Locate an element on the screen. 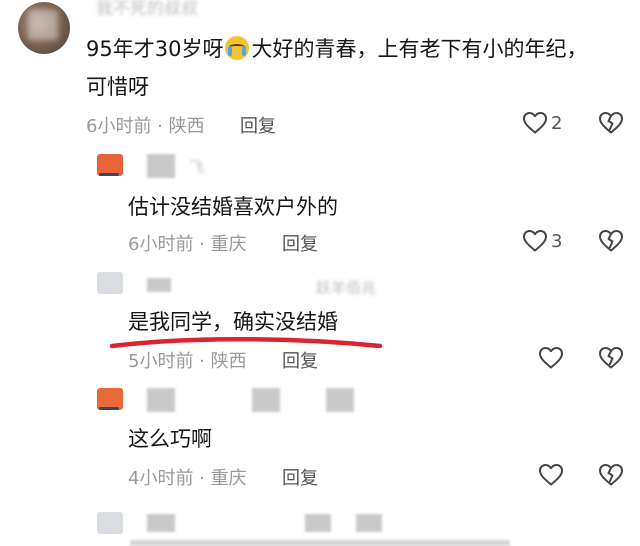  comment-meta: 6小时前 · 陕西 is located at coordinates (145, 125).